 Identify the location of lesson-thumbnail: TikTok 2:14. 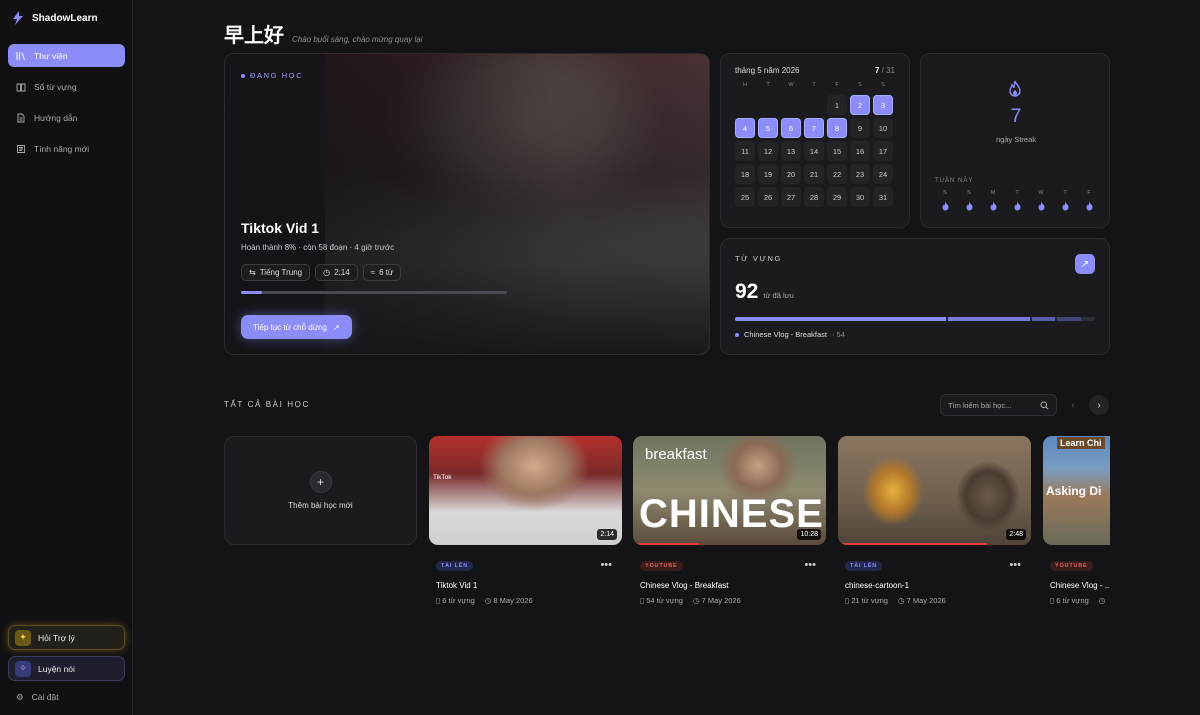
(525, 490).